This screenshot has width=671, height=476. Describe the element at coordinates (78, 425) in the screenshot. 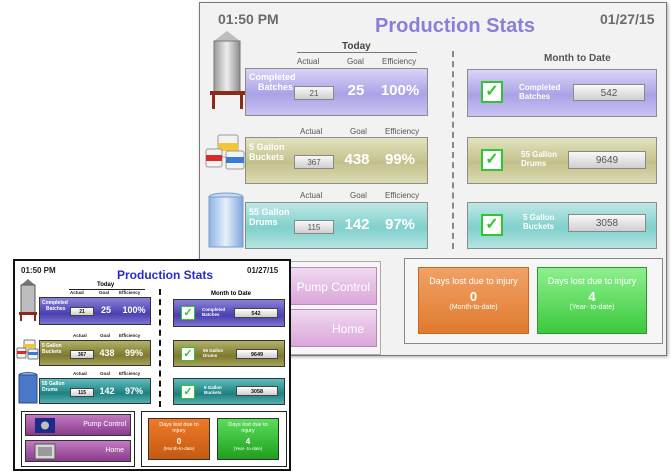

I see `pump-control-button: Pump Control` at that location.